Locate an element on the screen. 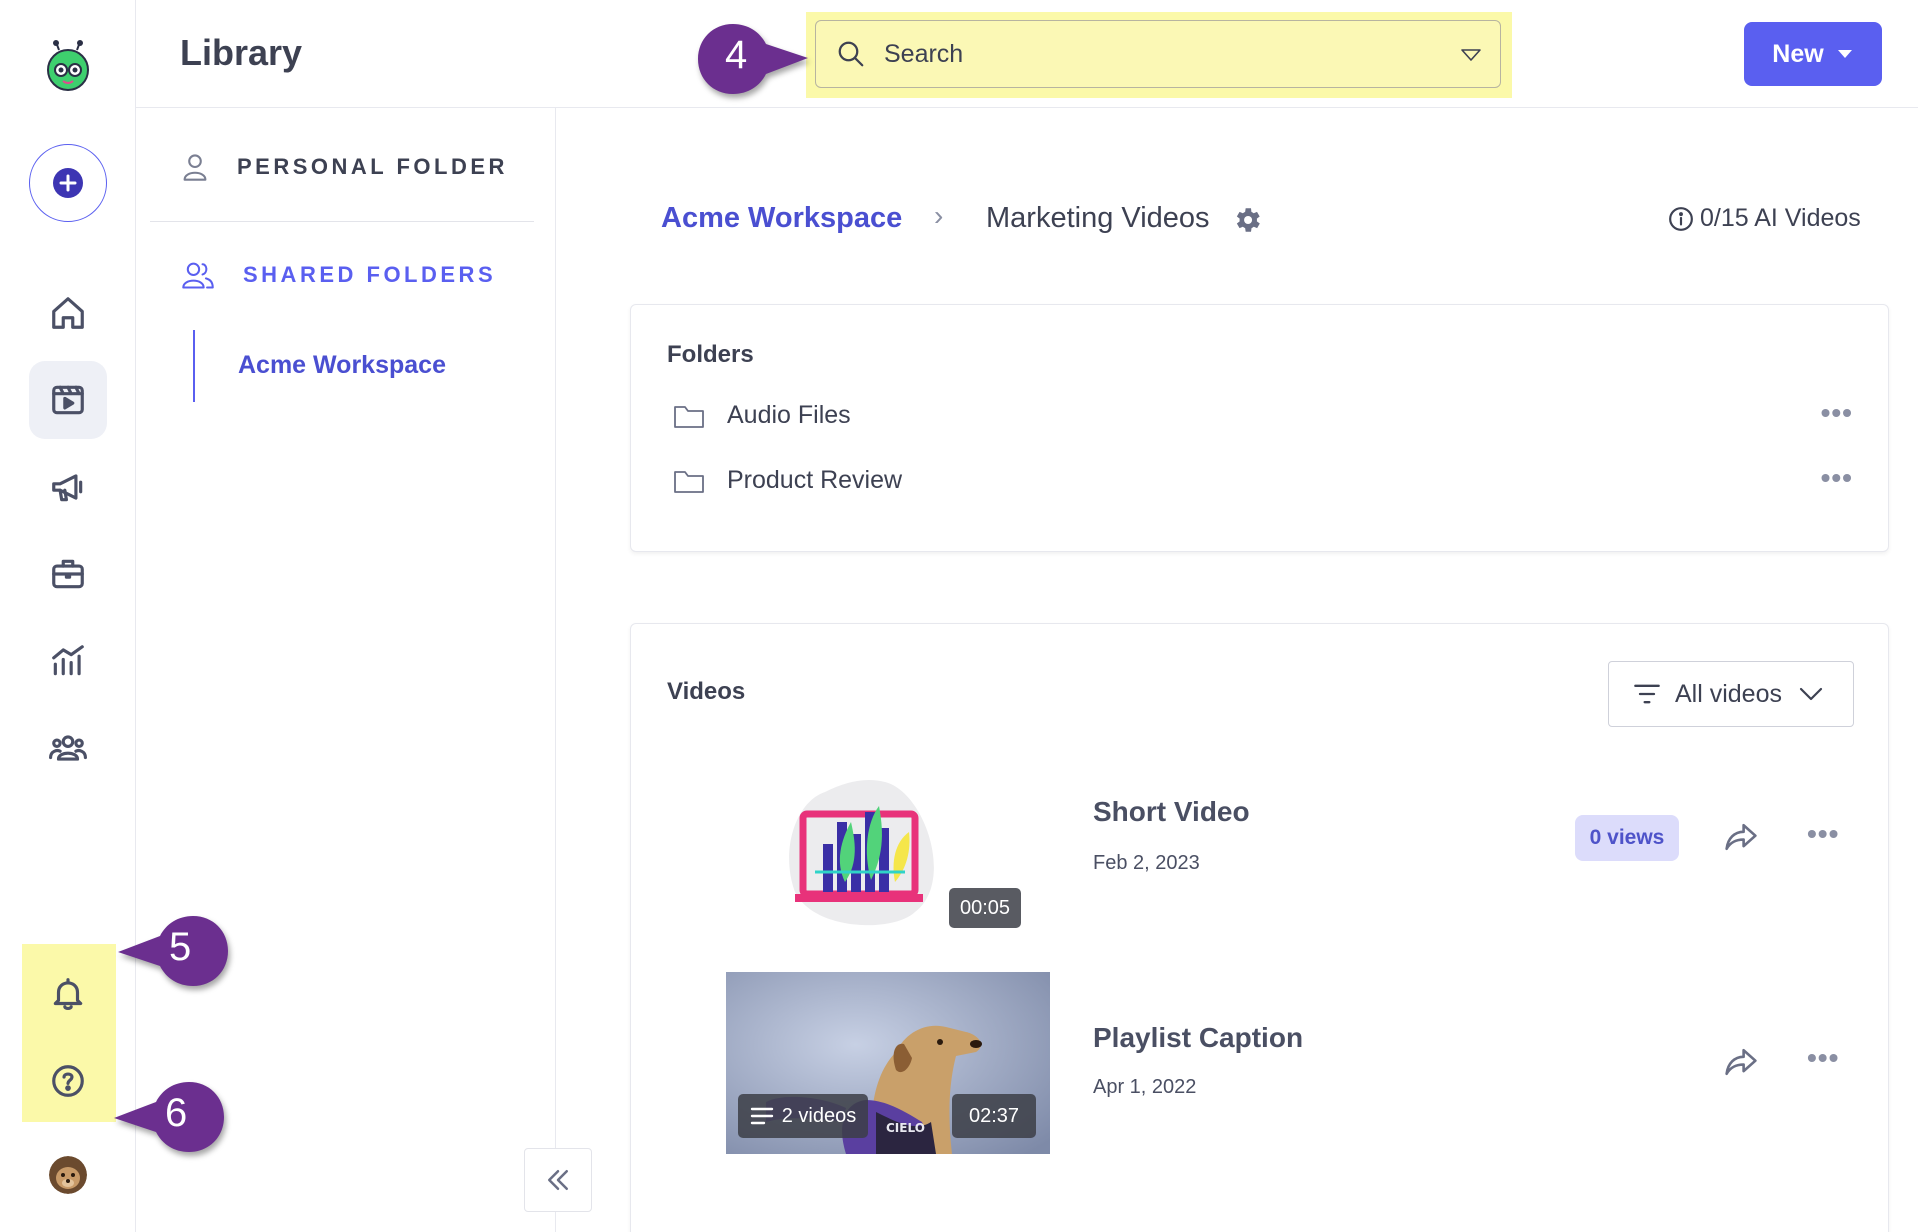  new-button: New is located at coordinates (1813, 54).